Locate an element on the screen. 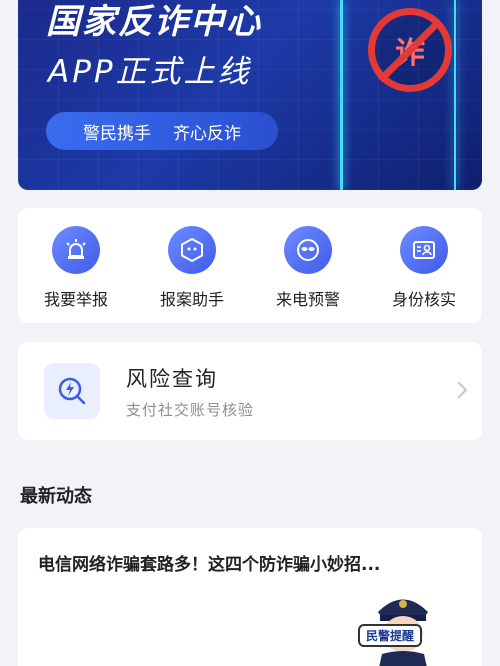 This screenshot has height=666, width=500. risk-query-card: 风险查询 支付社交账号核验 is located at coordinates (250, 391).